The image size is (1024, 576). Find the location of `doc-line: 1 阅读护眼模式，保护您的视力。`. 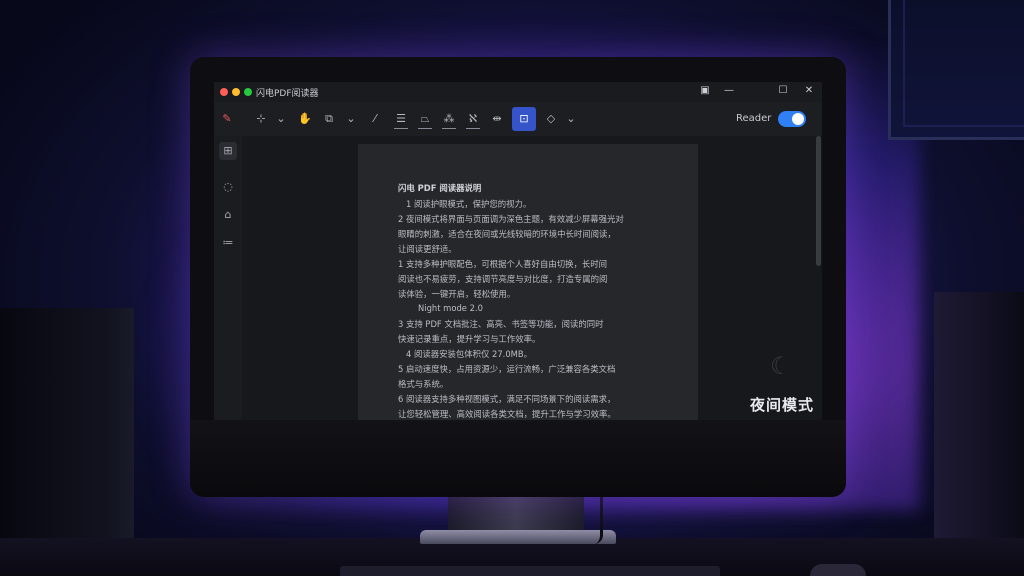

doc-line: 1 阅读护眼模式，保护您的视力。 is located at coordinates (469, 204).